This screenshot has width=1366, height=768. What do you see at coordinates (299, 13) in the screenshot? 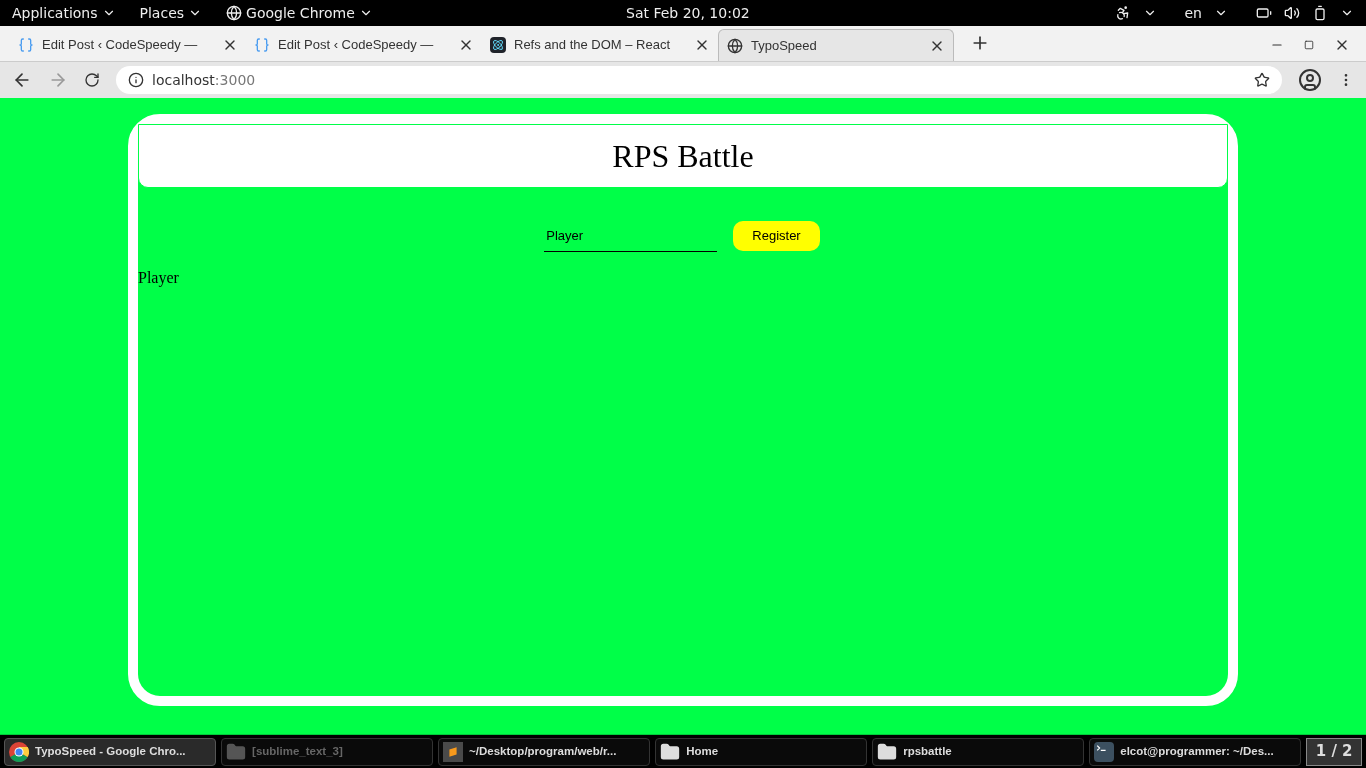
I see `top-menu: Google Chrome` at bounding box center [299, 13].